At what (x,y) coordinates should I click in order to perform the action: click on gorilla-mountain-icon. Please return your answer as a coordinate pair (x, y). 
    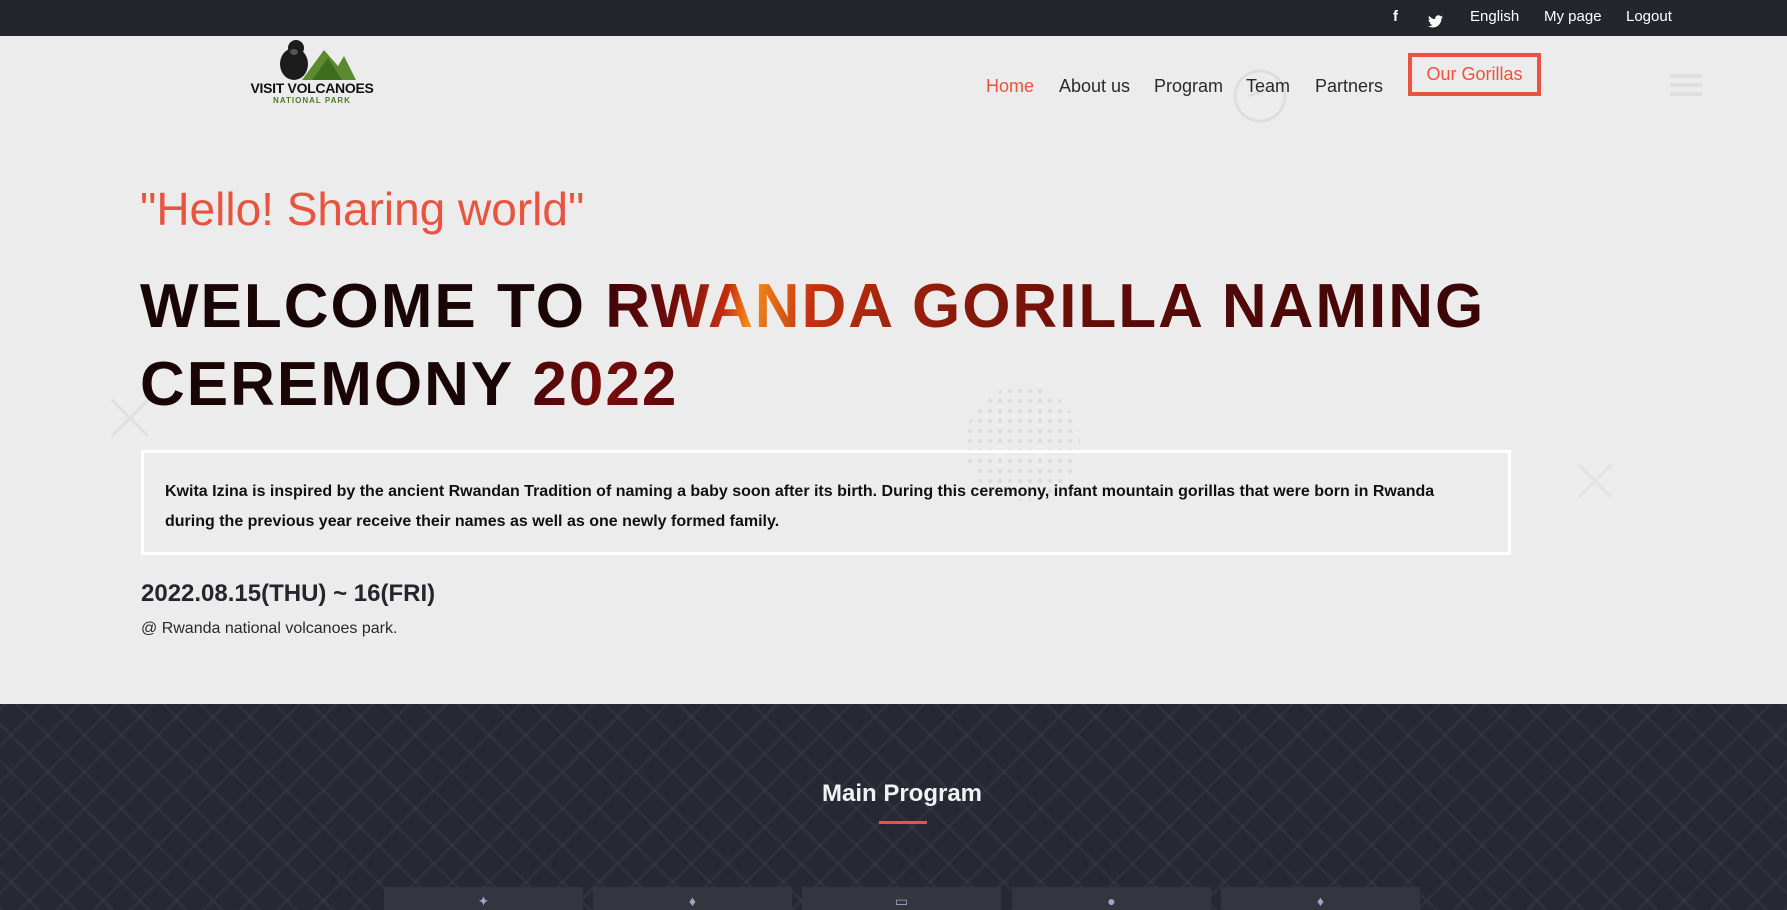
    Looking at the image, I should click on (318, 60).